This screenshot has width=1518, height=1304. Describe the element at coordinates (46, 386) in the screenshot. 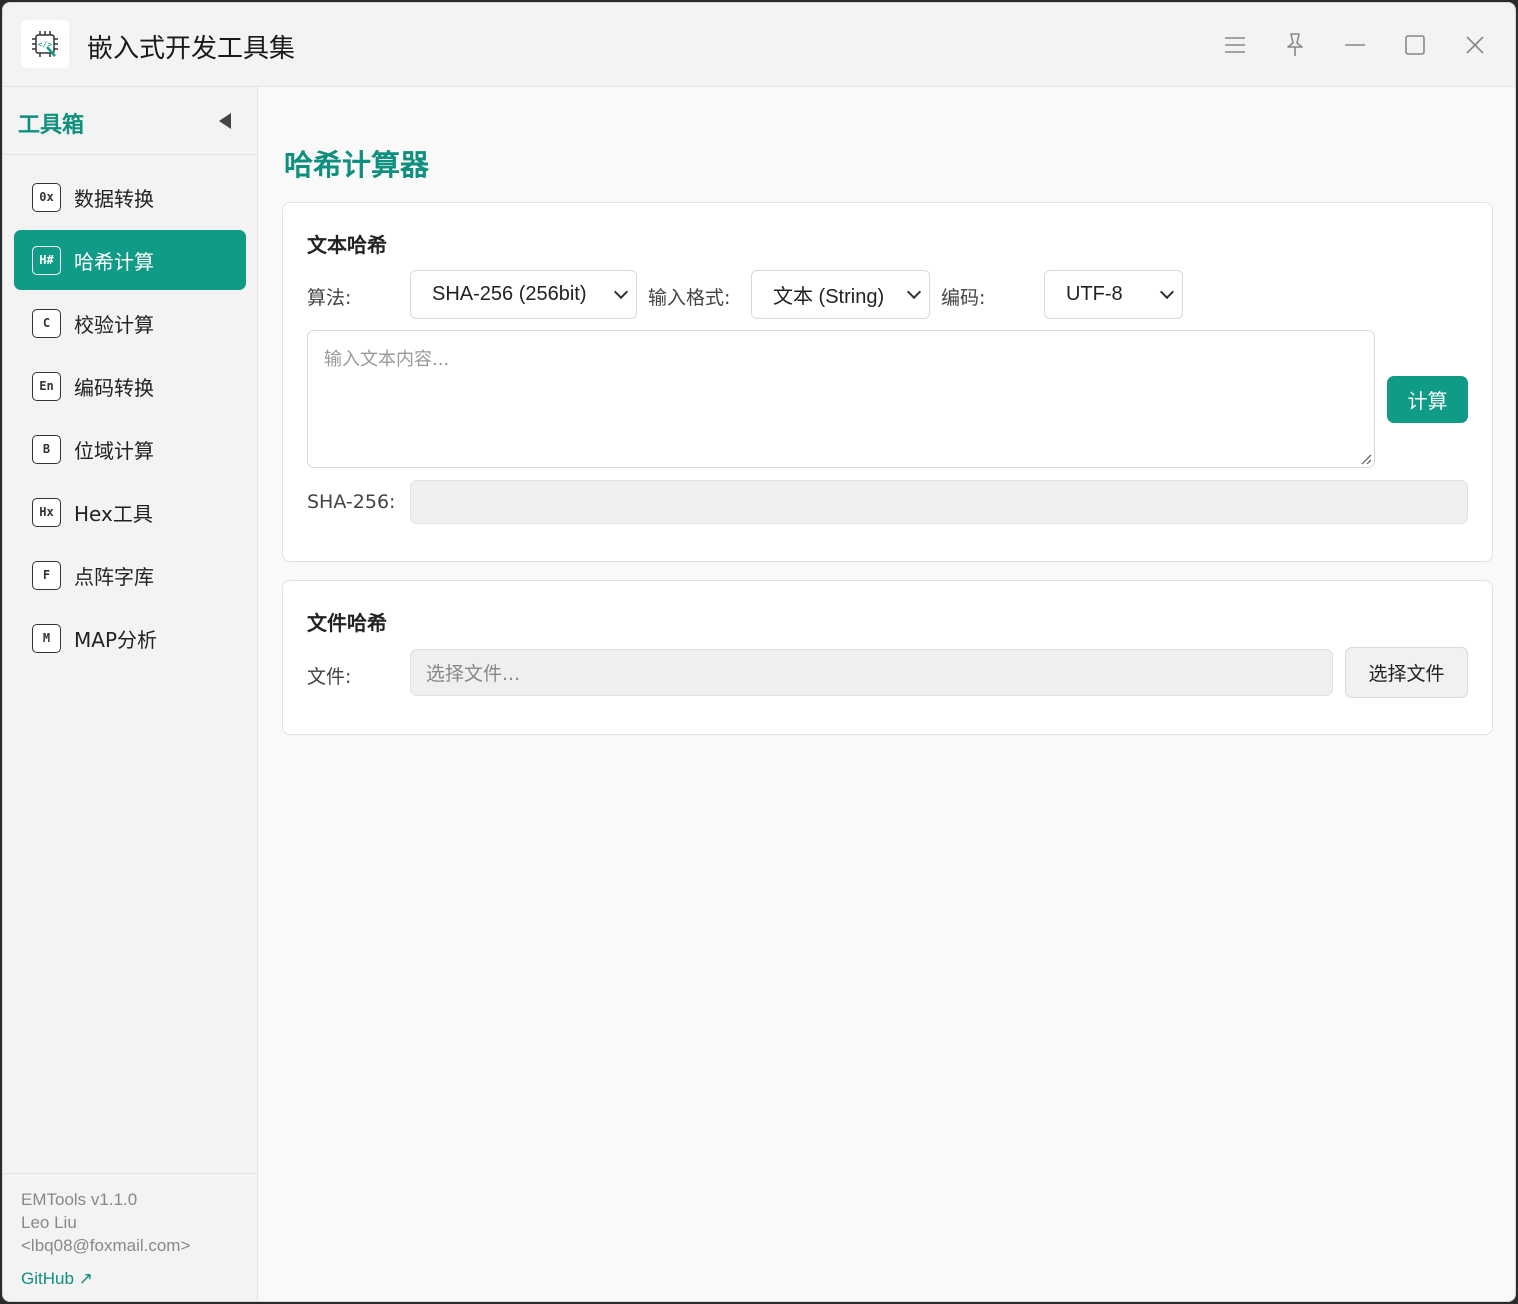

I see `nav-badge-icon: En` at that location.